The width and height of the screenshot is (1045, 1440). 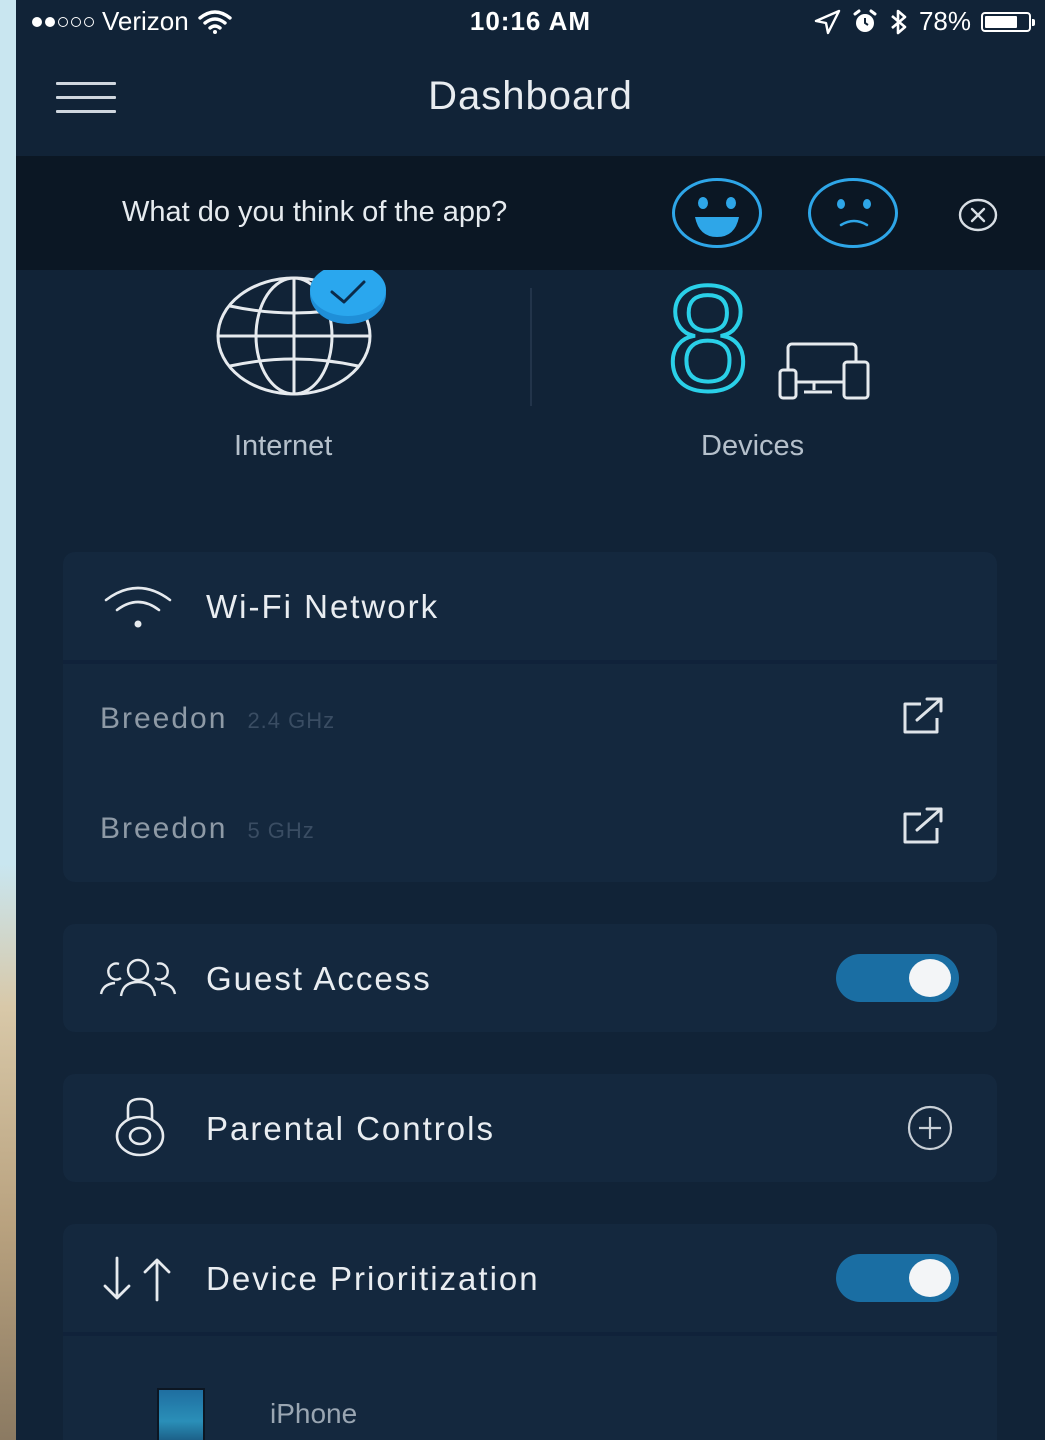 I want to click on battery-fill, so click(x=1001, y=21).